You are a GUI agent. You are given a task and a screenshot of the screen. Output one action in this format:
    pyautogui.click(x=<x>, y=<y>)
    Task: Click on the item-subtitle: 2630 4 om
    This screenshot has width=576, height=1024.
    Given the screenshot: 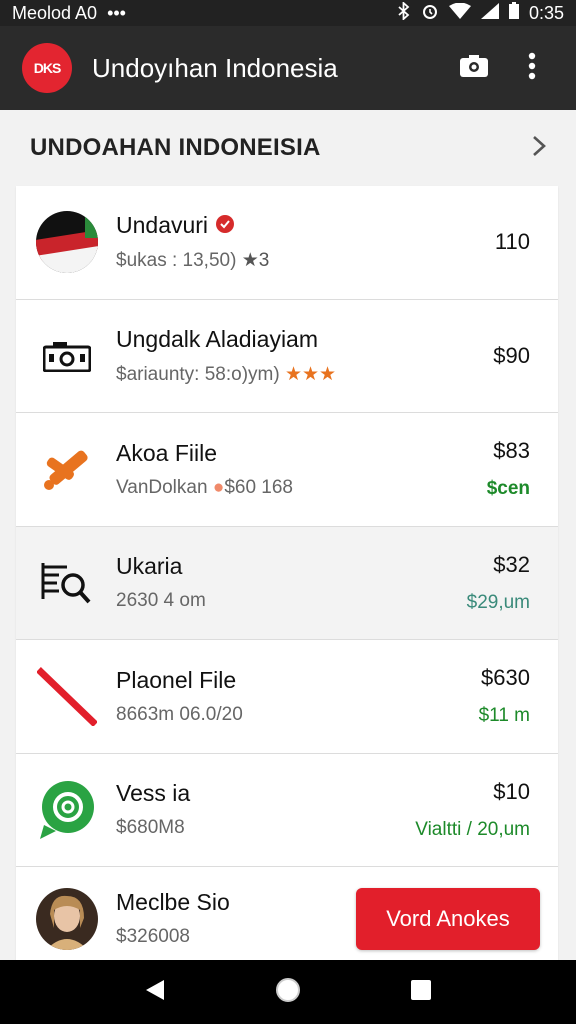 What is the action you would take?
    pyautogui.click(x=161, y=601)
    